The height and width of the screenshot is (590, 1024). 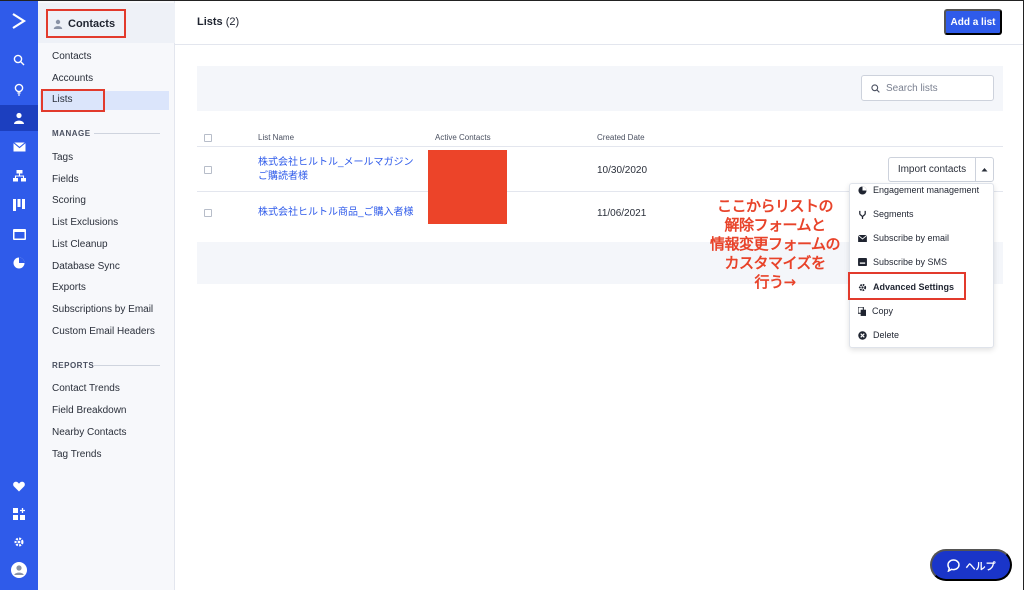 I want to click on sidebar-item-scoring: Scoring, so click(x=69, y=201).